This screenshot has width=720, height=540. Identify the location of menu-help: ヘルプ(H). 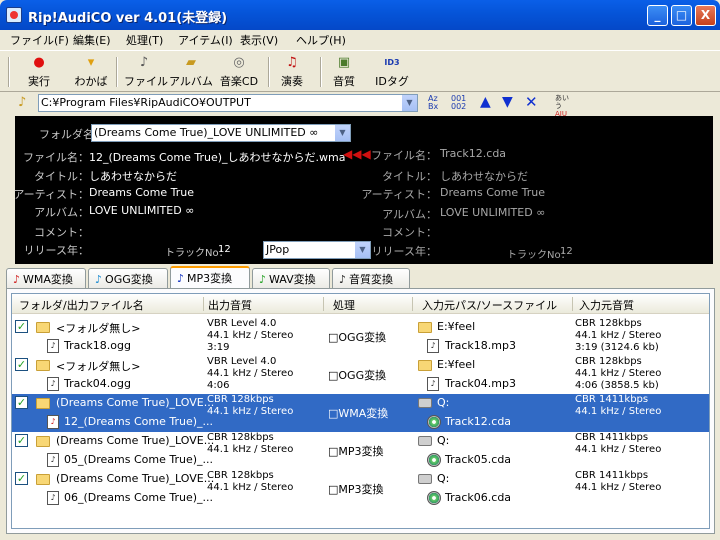
(321, 40).